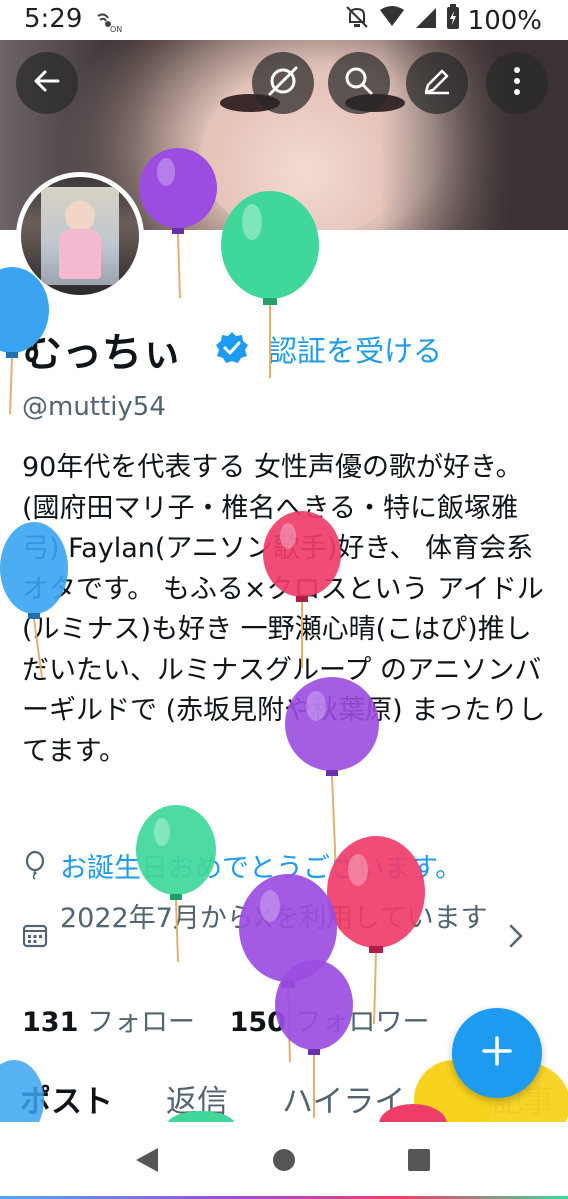  I want to click on chevron-right-icon, so click(516, 938).